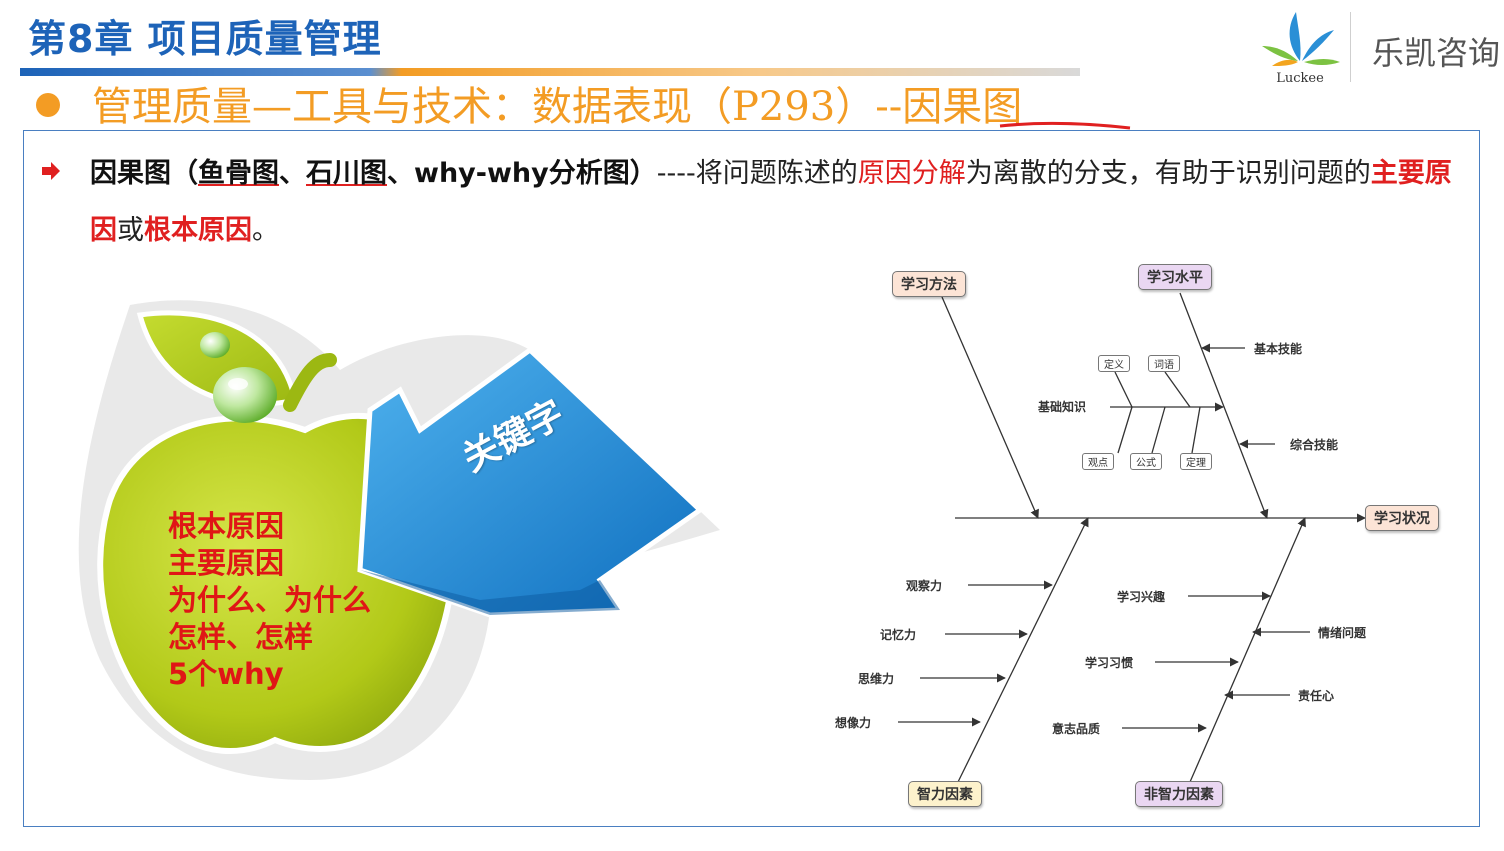 Image resolution: width=1504 pixels, height=851 pixels. What do you see at coordinates (1114, 363) in the screenshot?
I see `knowledge-item: 定义` at bounding box center [1114, 363].